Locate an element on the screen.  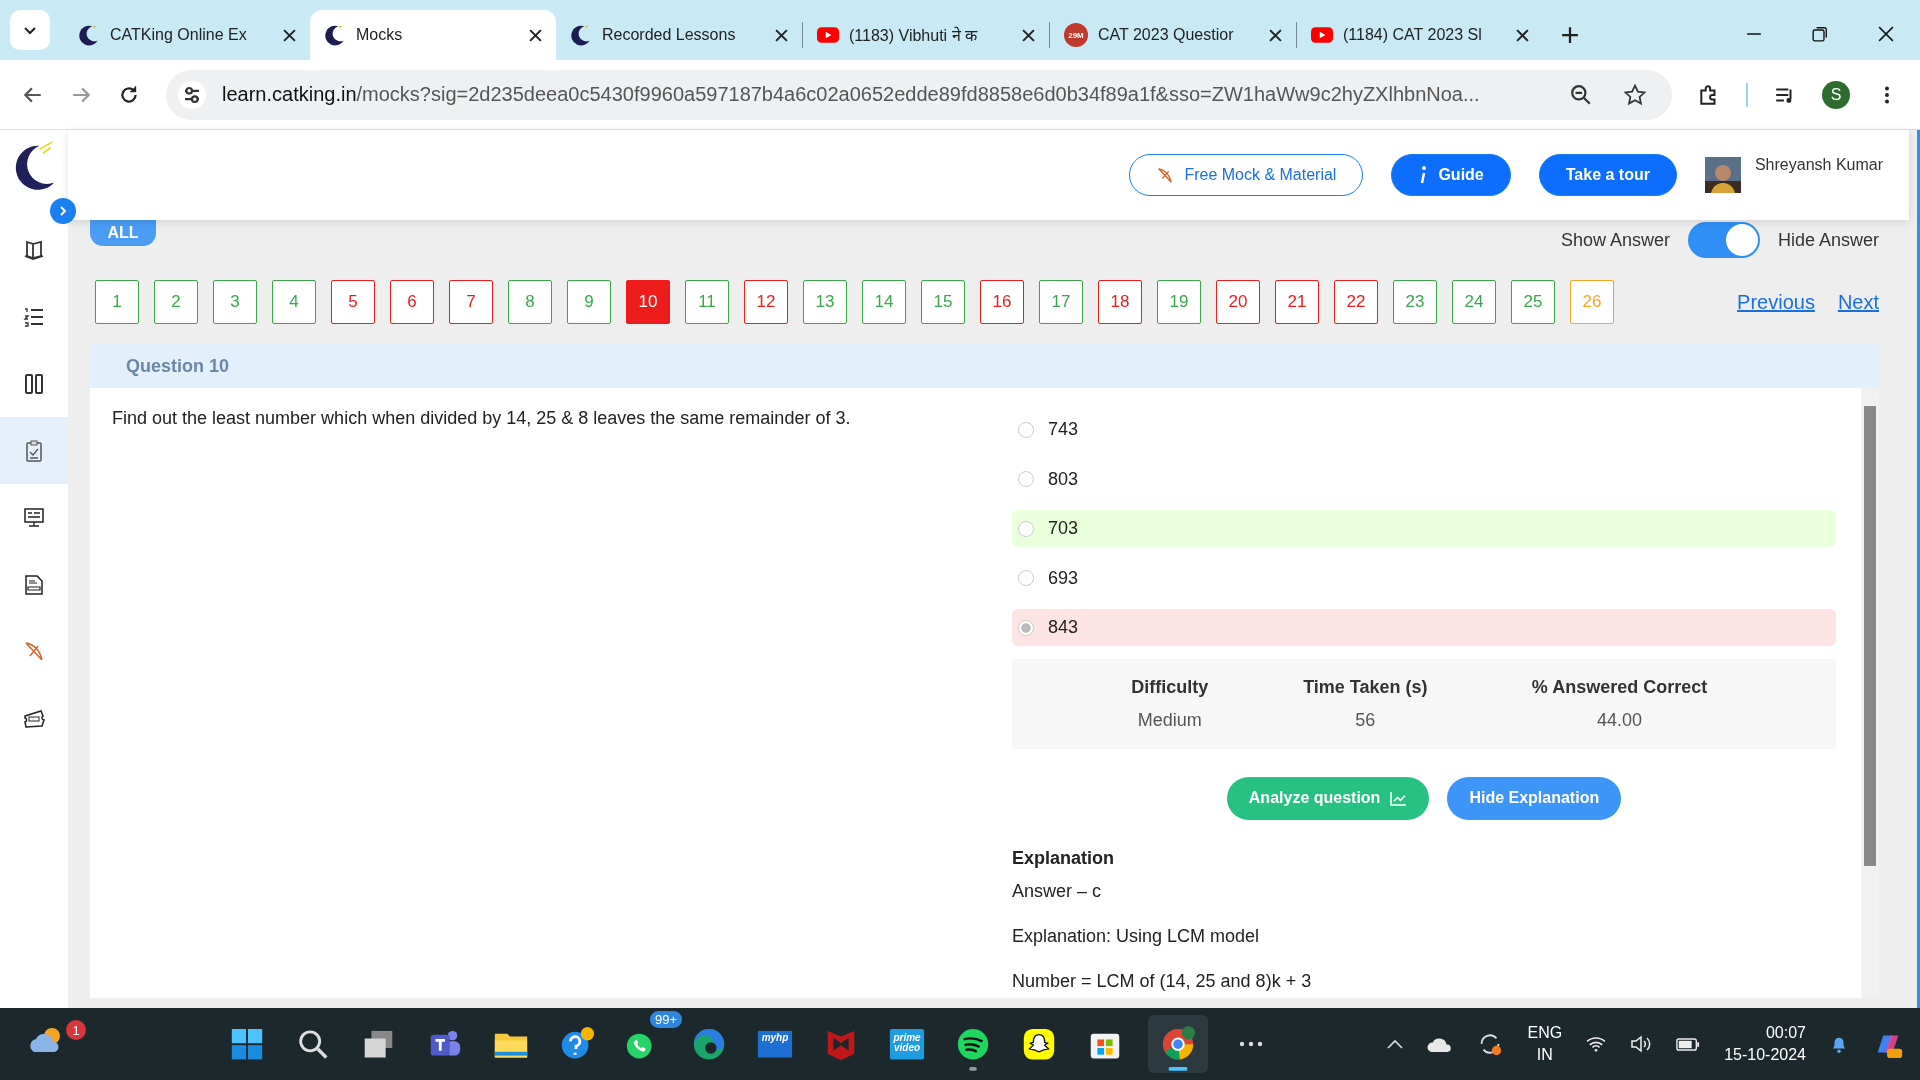
browser-tab: Recorded Lessons is located at coordinates (679, 35).